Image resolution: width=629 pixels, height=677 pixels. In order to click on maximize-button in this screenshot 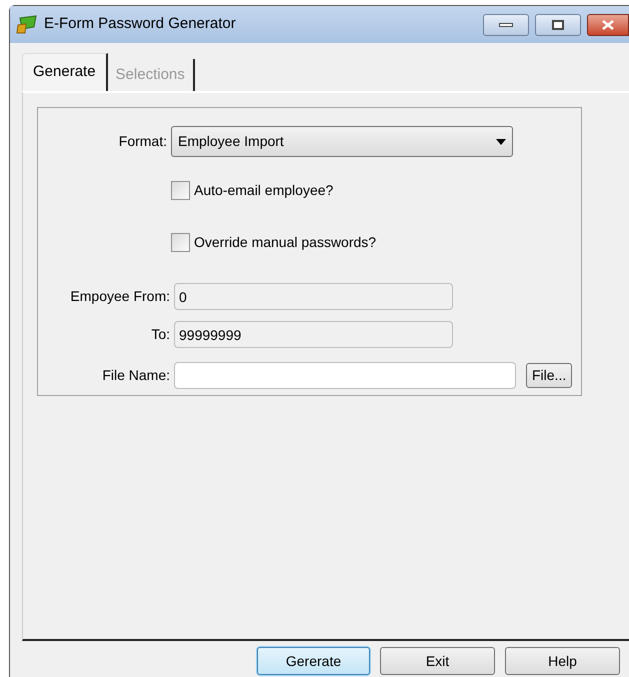, I will do `click(558, 25)`.